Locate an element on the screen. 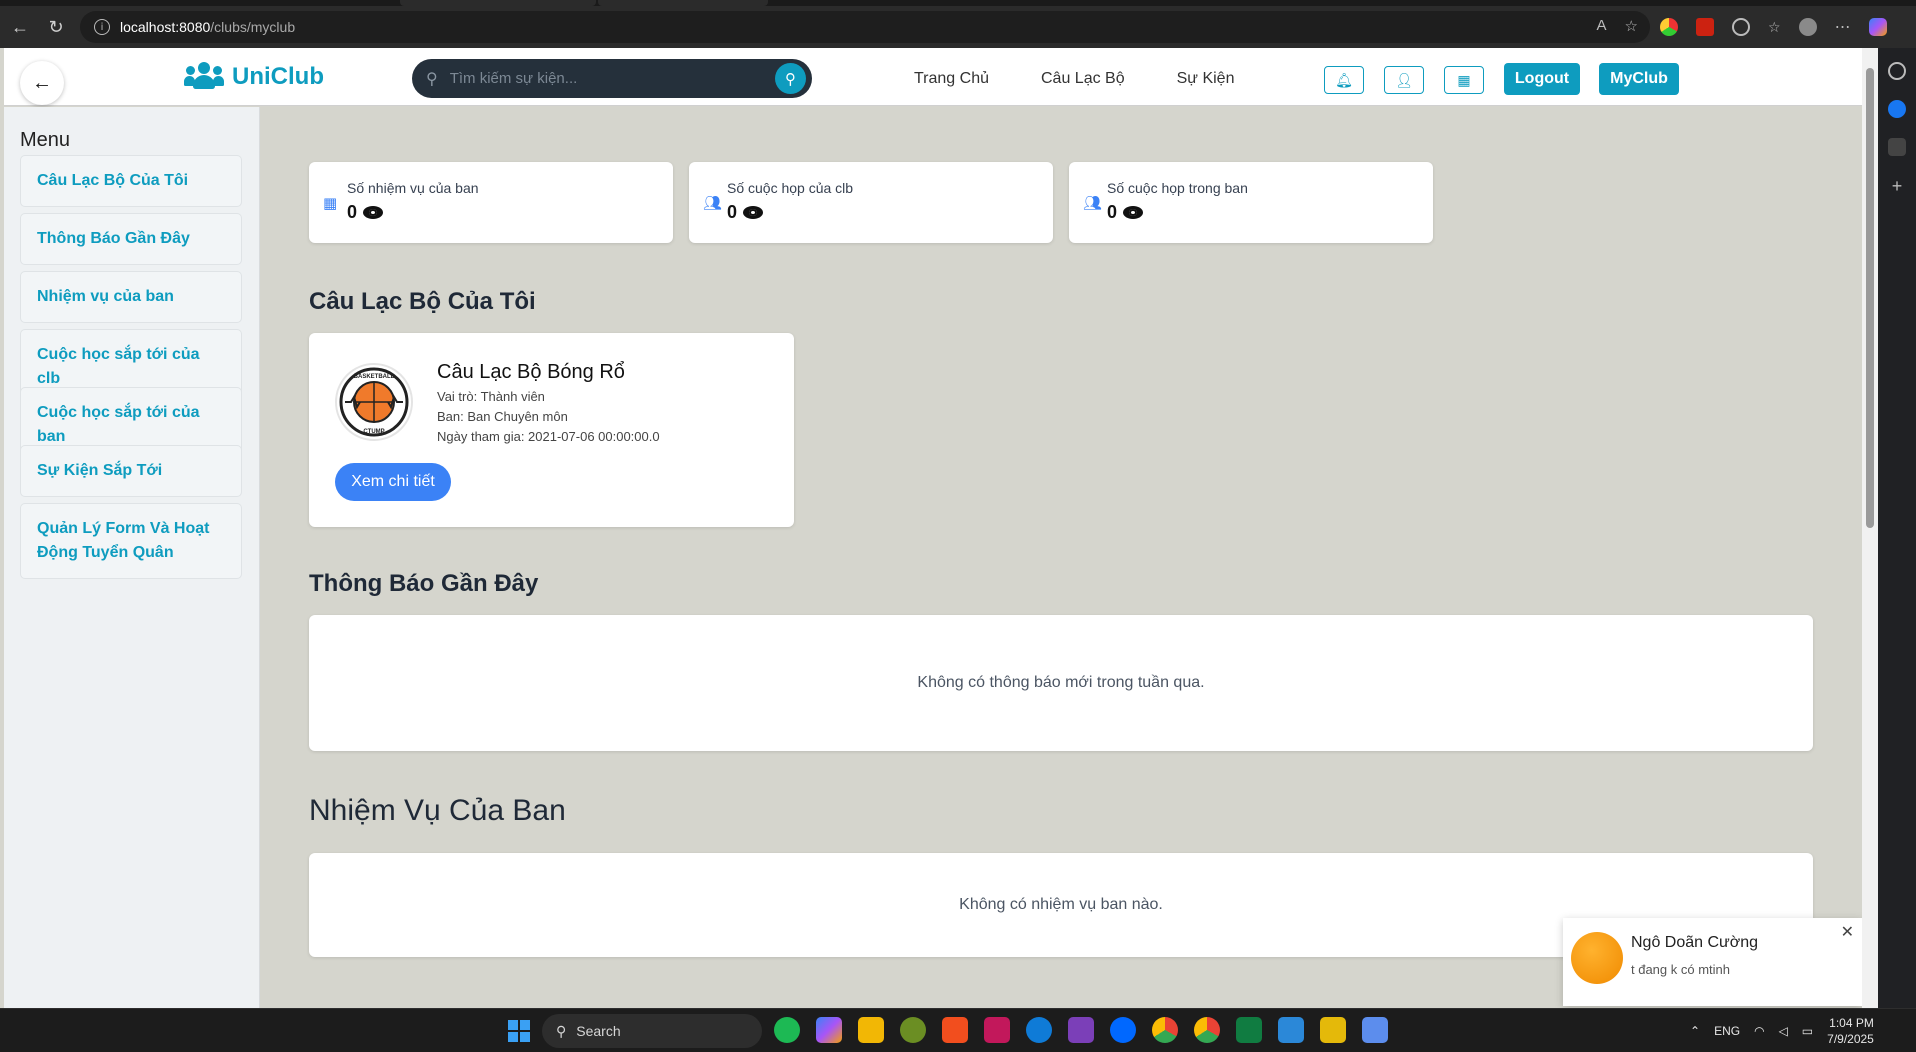 This screenshot has width=1916, height=1052. search-submit-button: ⚲ is located at coordinates (790, 78).